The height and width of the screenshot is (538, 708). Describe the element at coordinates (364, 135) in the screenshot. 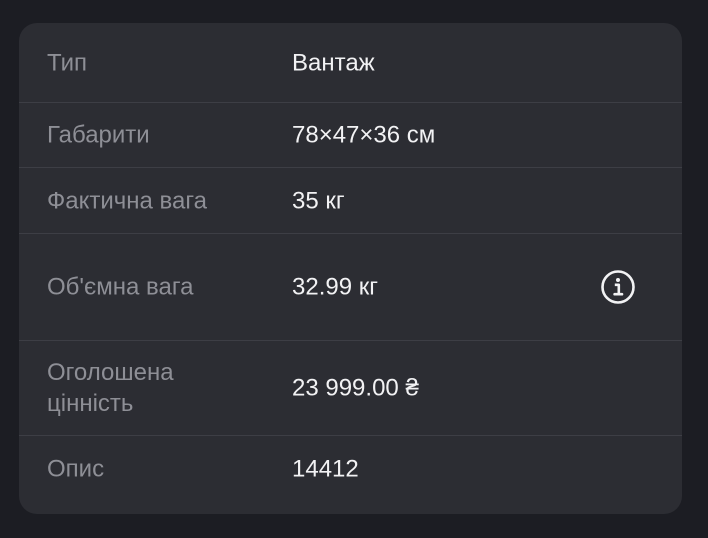

I see `detail-value: 78×47×36 см` at that location.